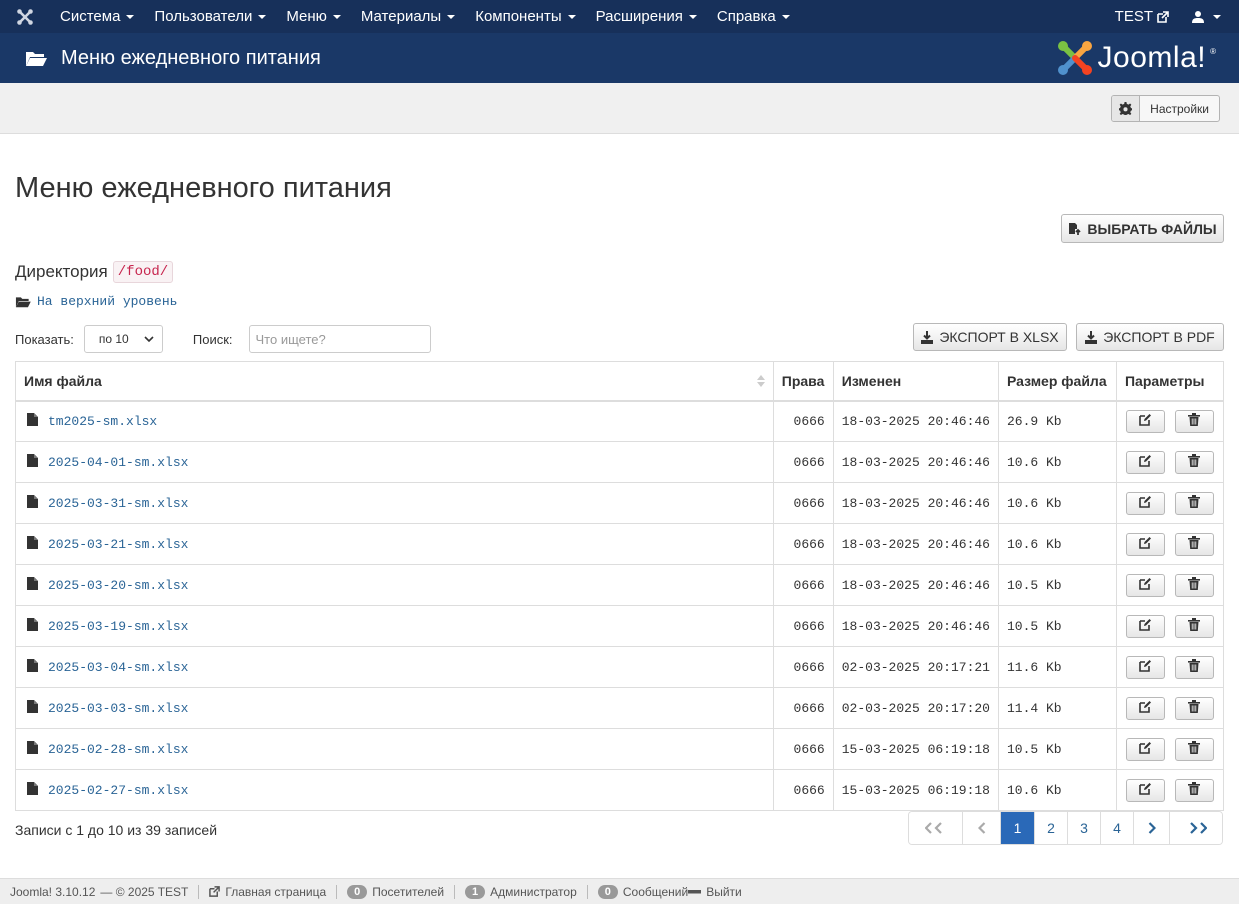 The width and height of the screenshot is (1239, 904). Describe the element at coordinates (695, 891) in the screenshot. I see `minus-icon` at that location.